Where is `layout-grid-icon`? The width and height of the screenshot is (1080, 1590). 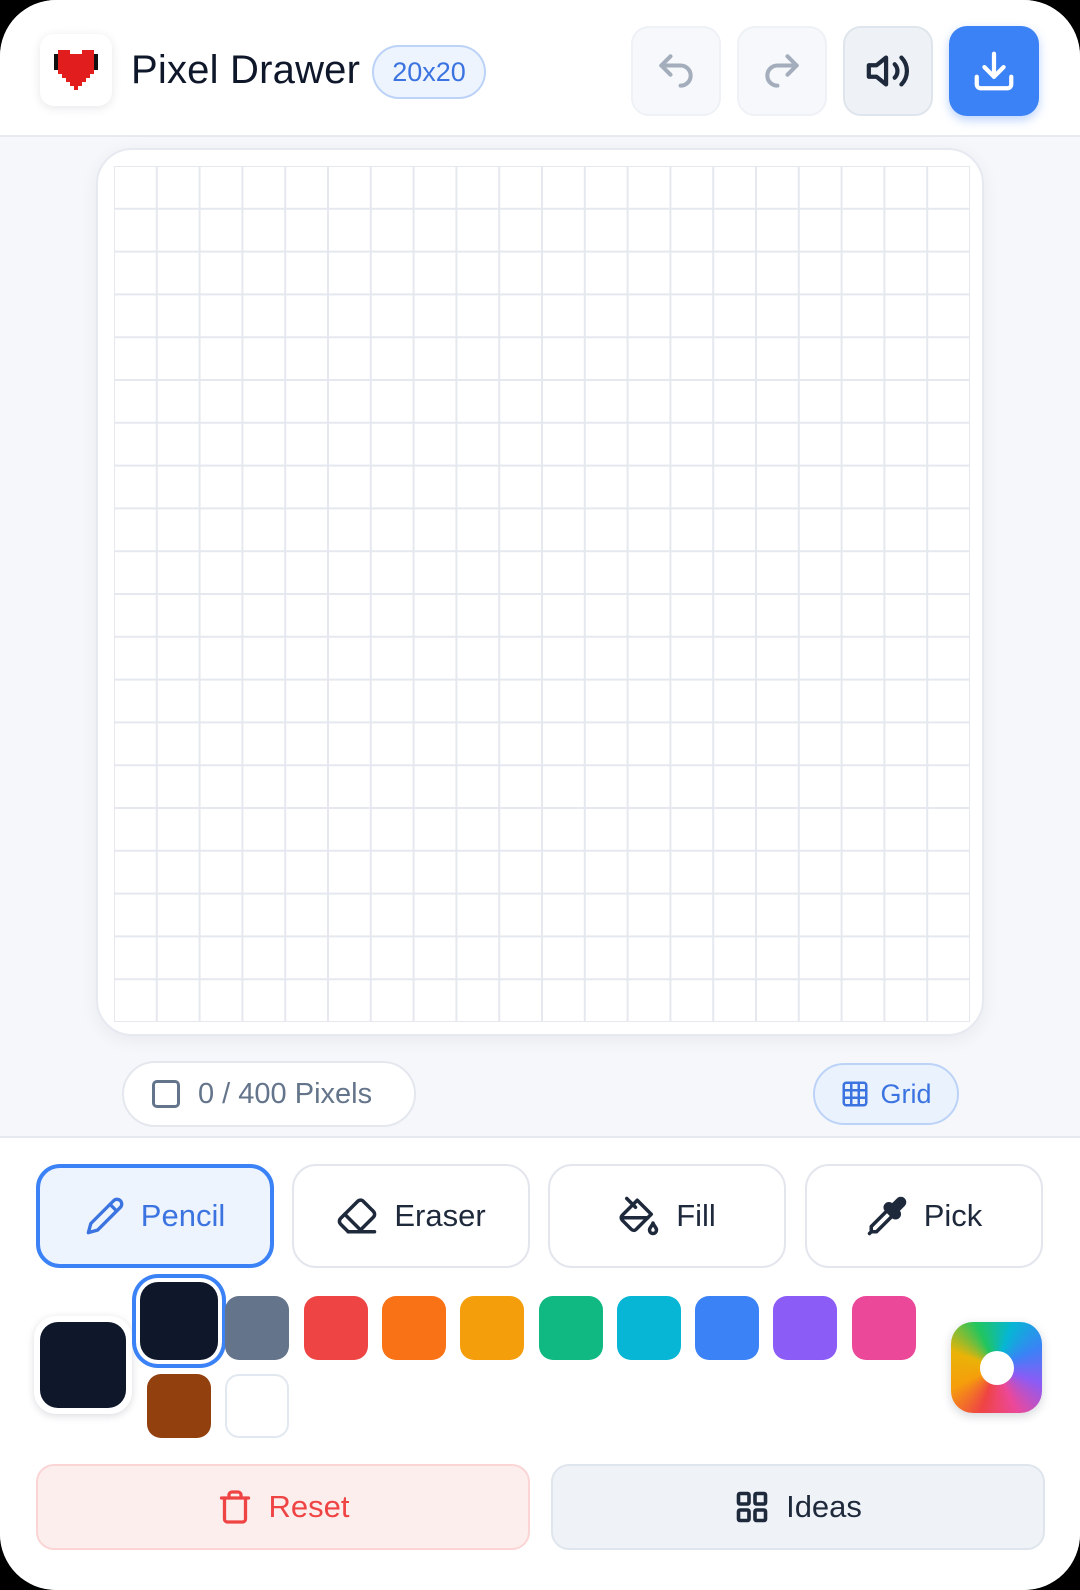 layout-grid-icon is located at coordinates (752, 1507).